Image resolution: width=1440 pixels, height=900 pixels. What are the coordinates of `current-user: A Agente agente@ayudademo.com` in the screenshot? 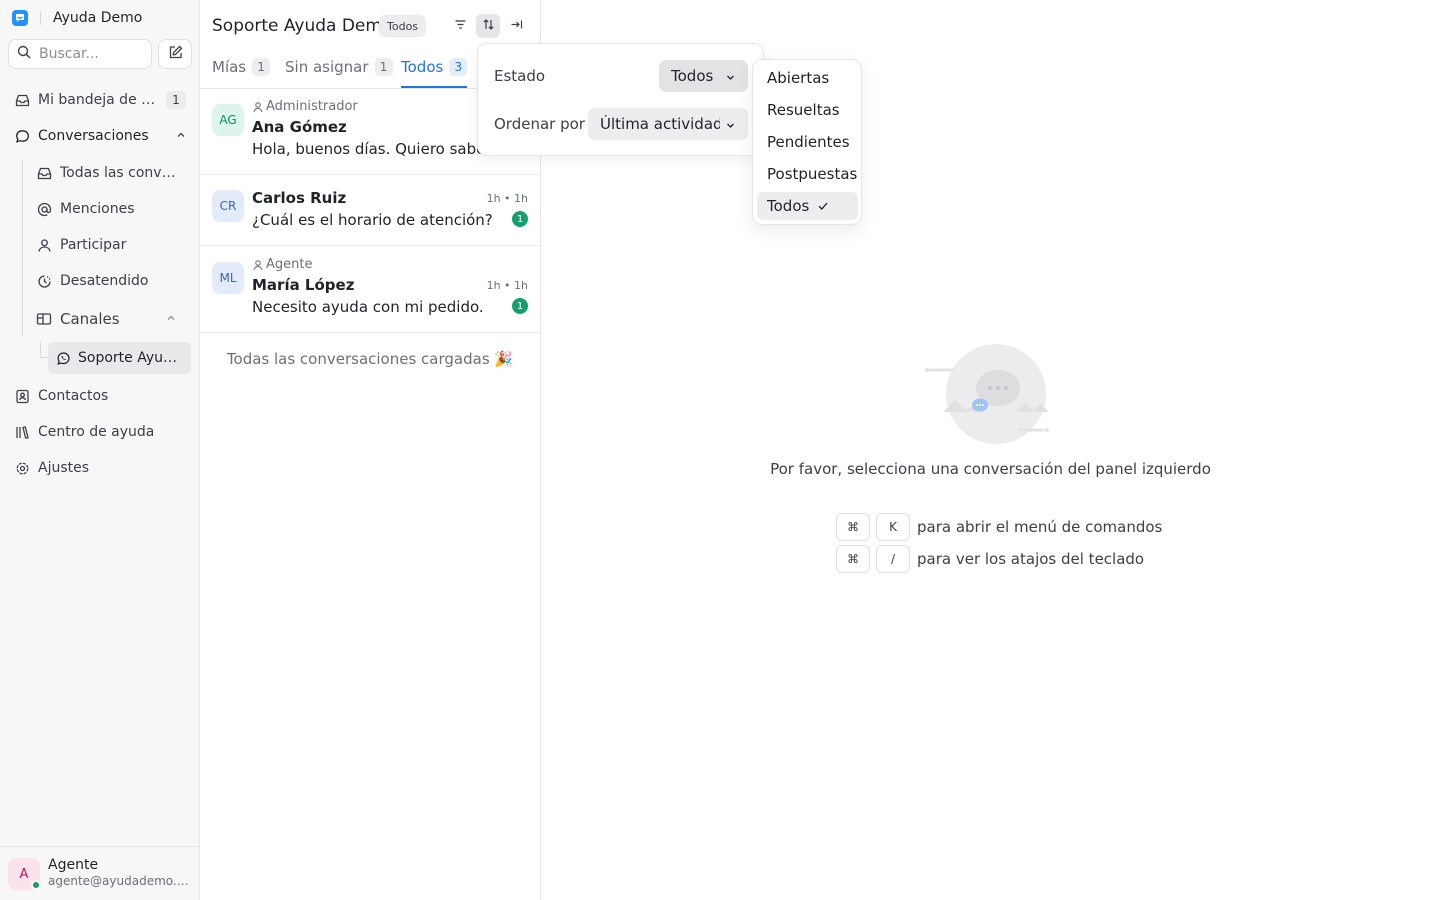 It's located at (99, 873).